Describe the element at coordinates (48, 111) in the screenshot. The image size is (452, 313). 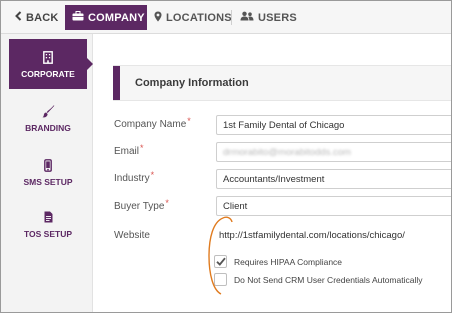
I see `brush-icon` at that location.